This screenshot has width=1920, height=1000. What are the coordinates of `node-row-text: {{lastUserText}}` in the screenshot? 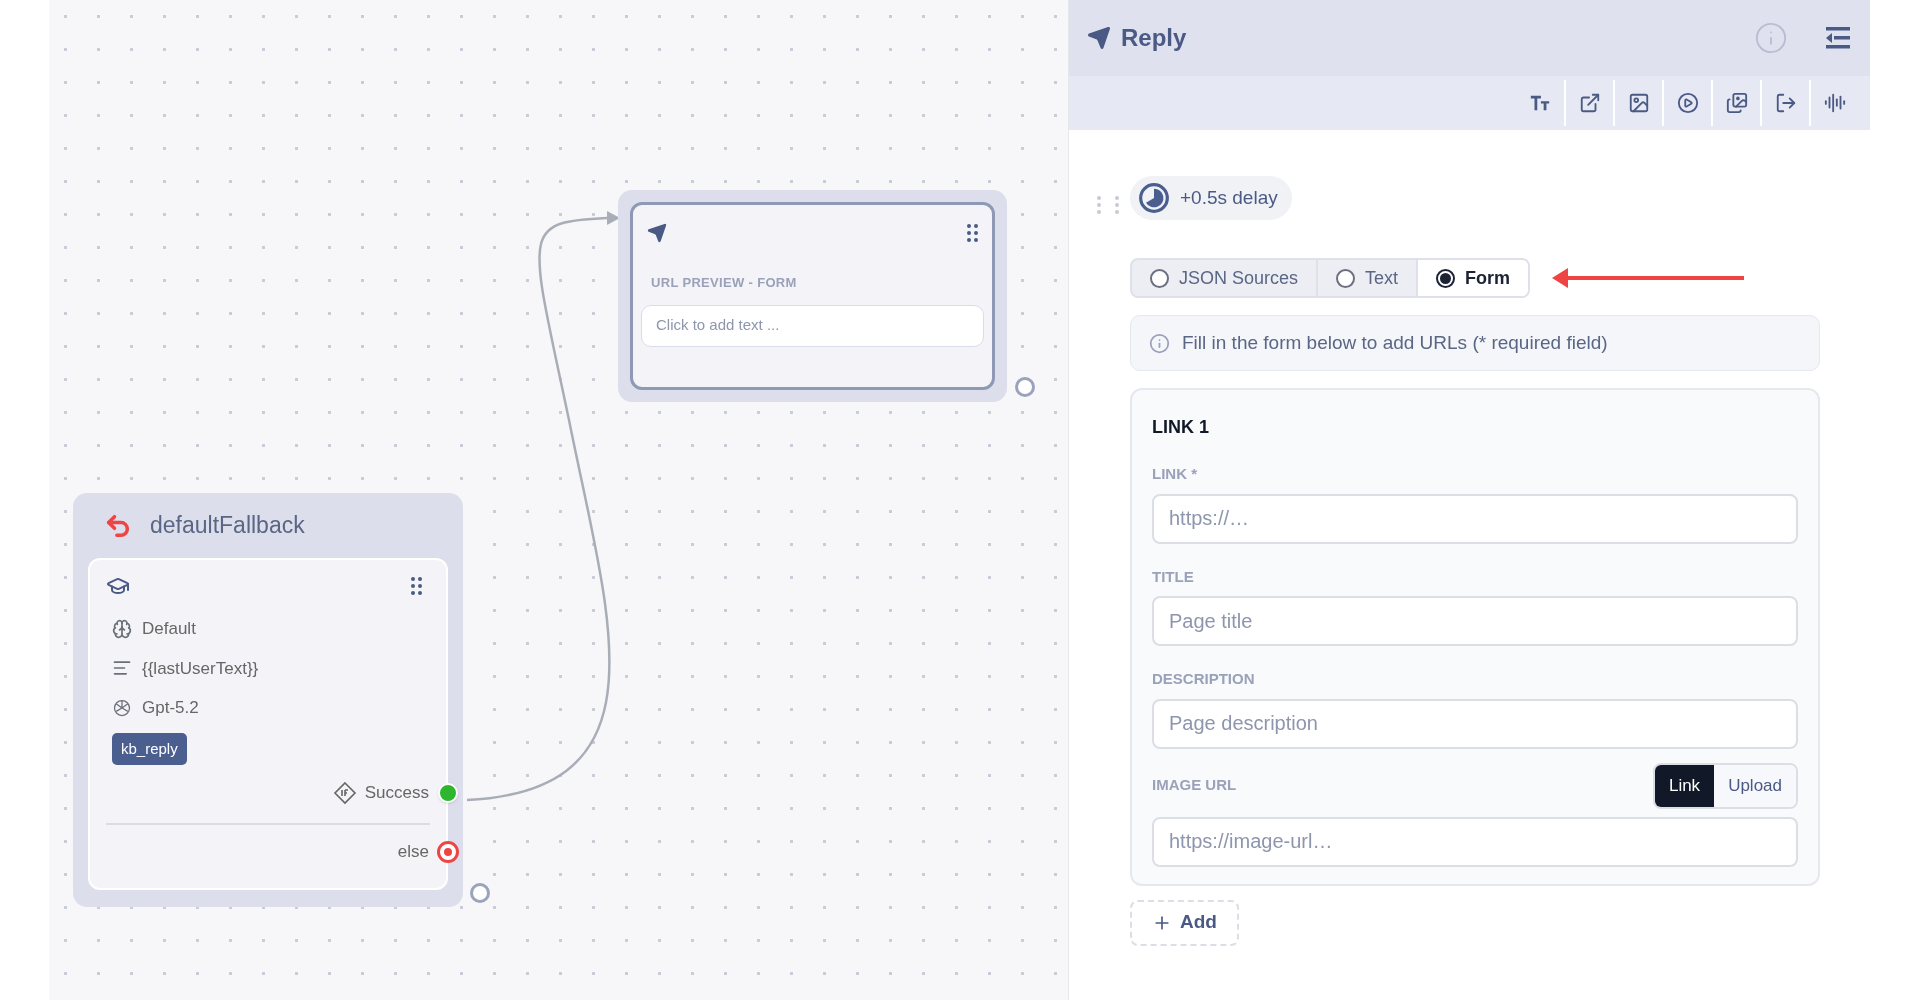 It's located at (200, 668).